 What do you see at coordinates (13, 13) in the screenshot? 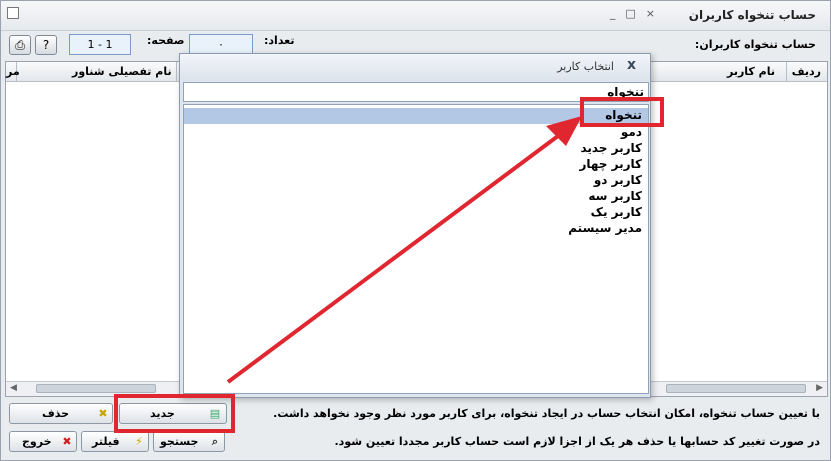
I see `window-icon` at bounding box center [13, 13].